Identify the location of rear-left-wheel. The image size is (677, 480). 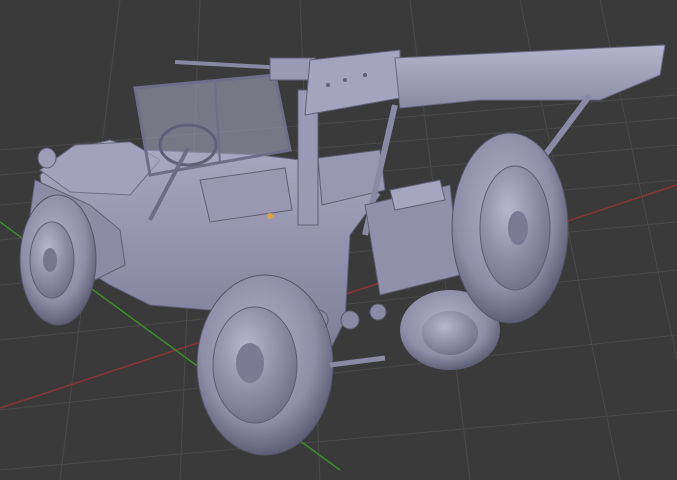
(265, 365).